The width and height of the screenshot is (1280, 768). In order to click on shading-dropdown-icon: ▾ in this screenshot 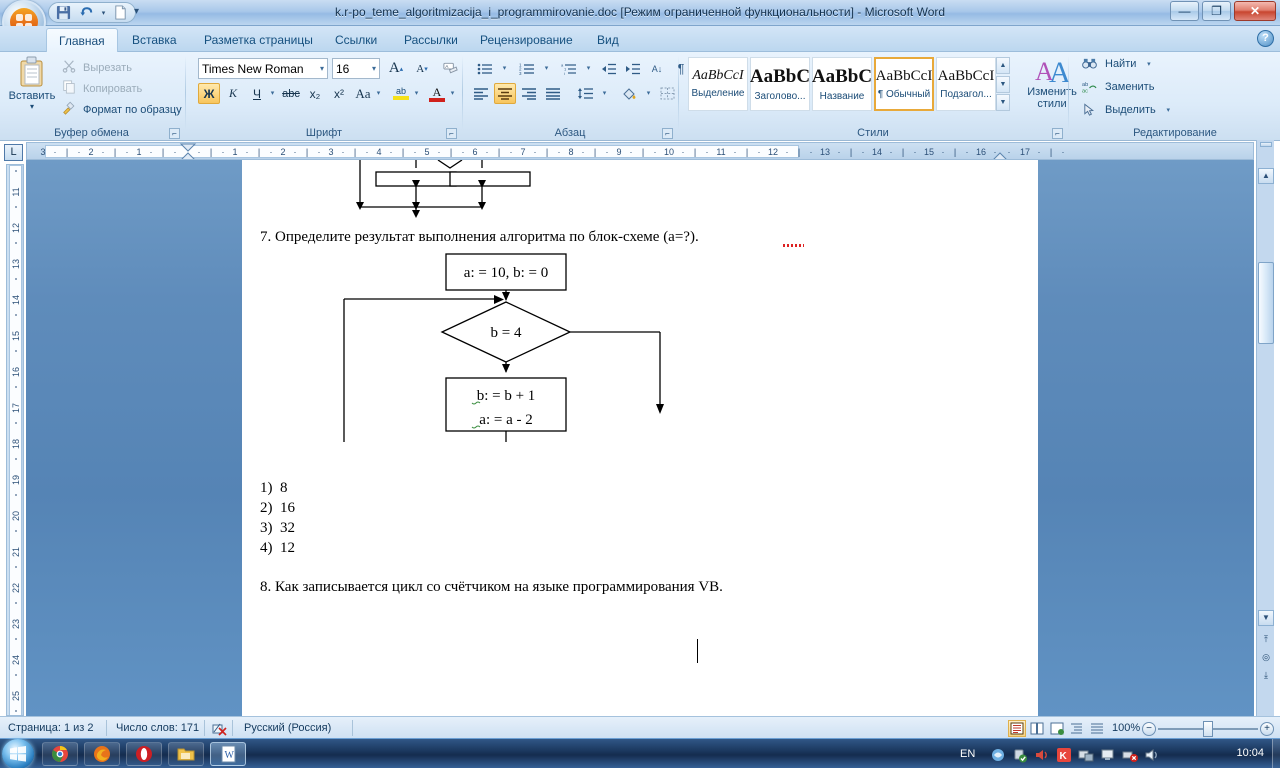, I will do `click(648, 93)`.